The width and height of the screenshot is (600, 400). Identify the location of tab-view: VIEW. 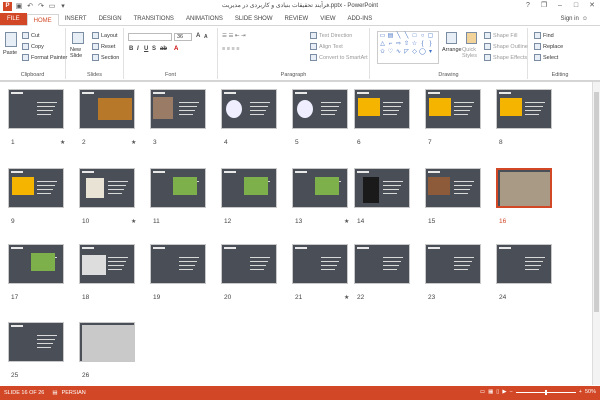
(327, 19).